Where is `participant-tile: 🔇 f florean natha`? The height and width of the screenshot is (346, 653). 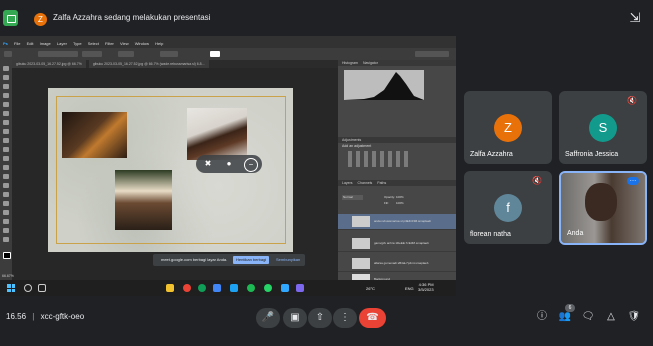 participant-tile: 🔇 f florean natha is located at coordinates (508, 207).